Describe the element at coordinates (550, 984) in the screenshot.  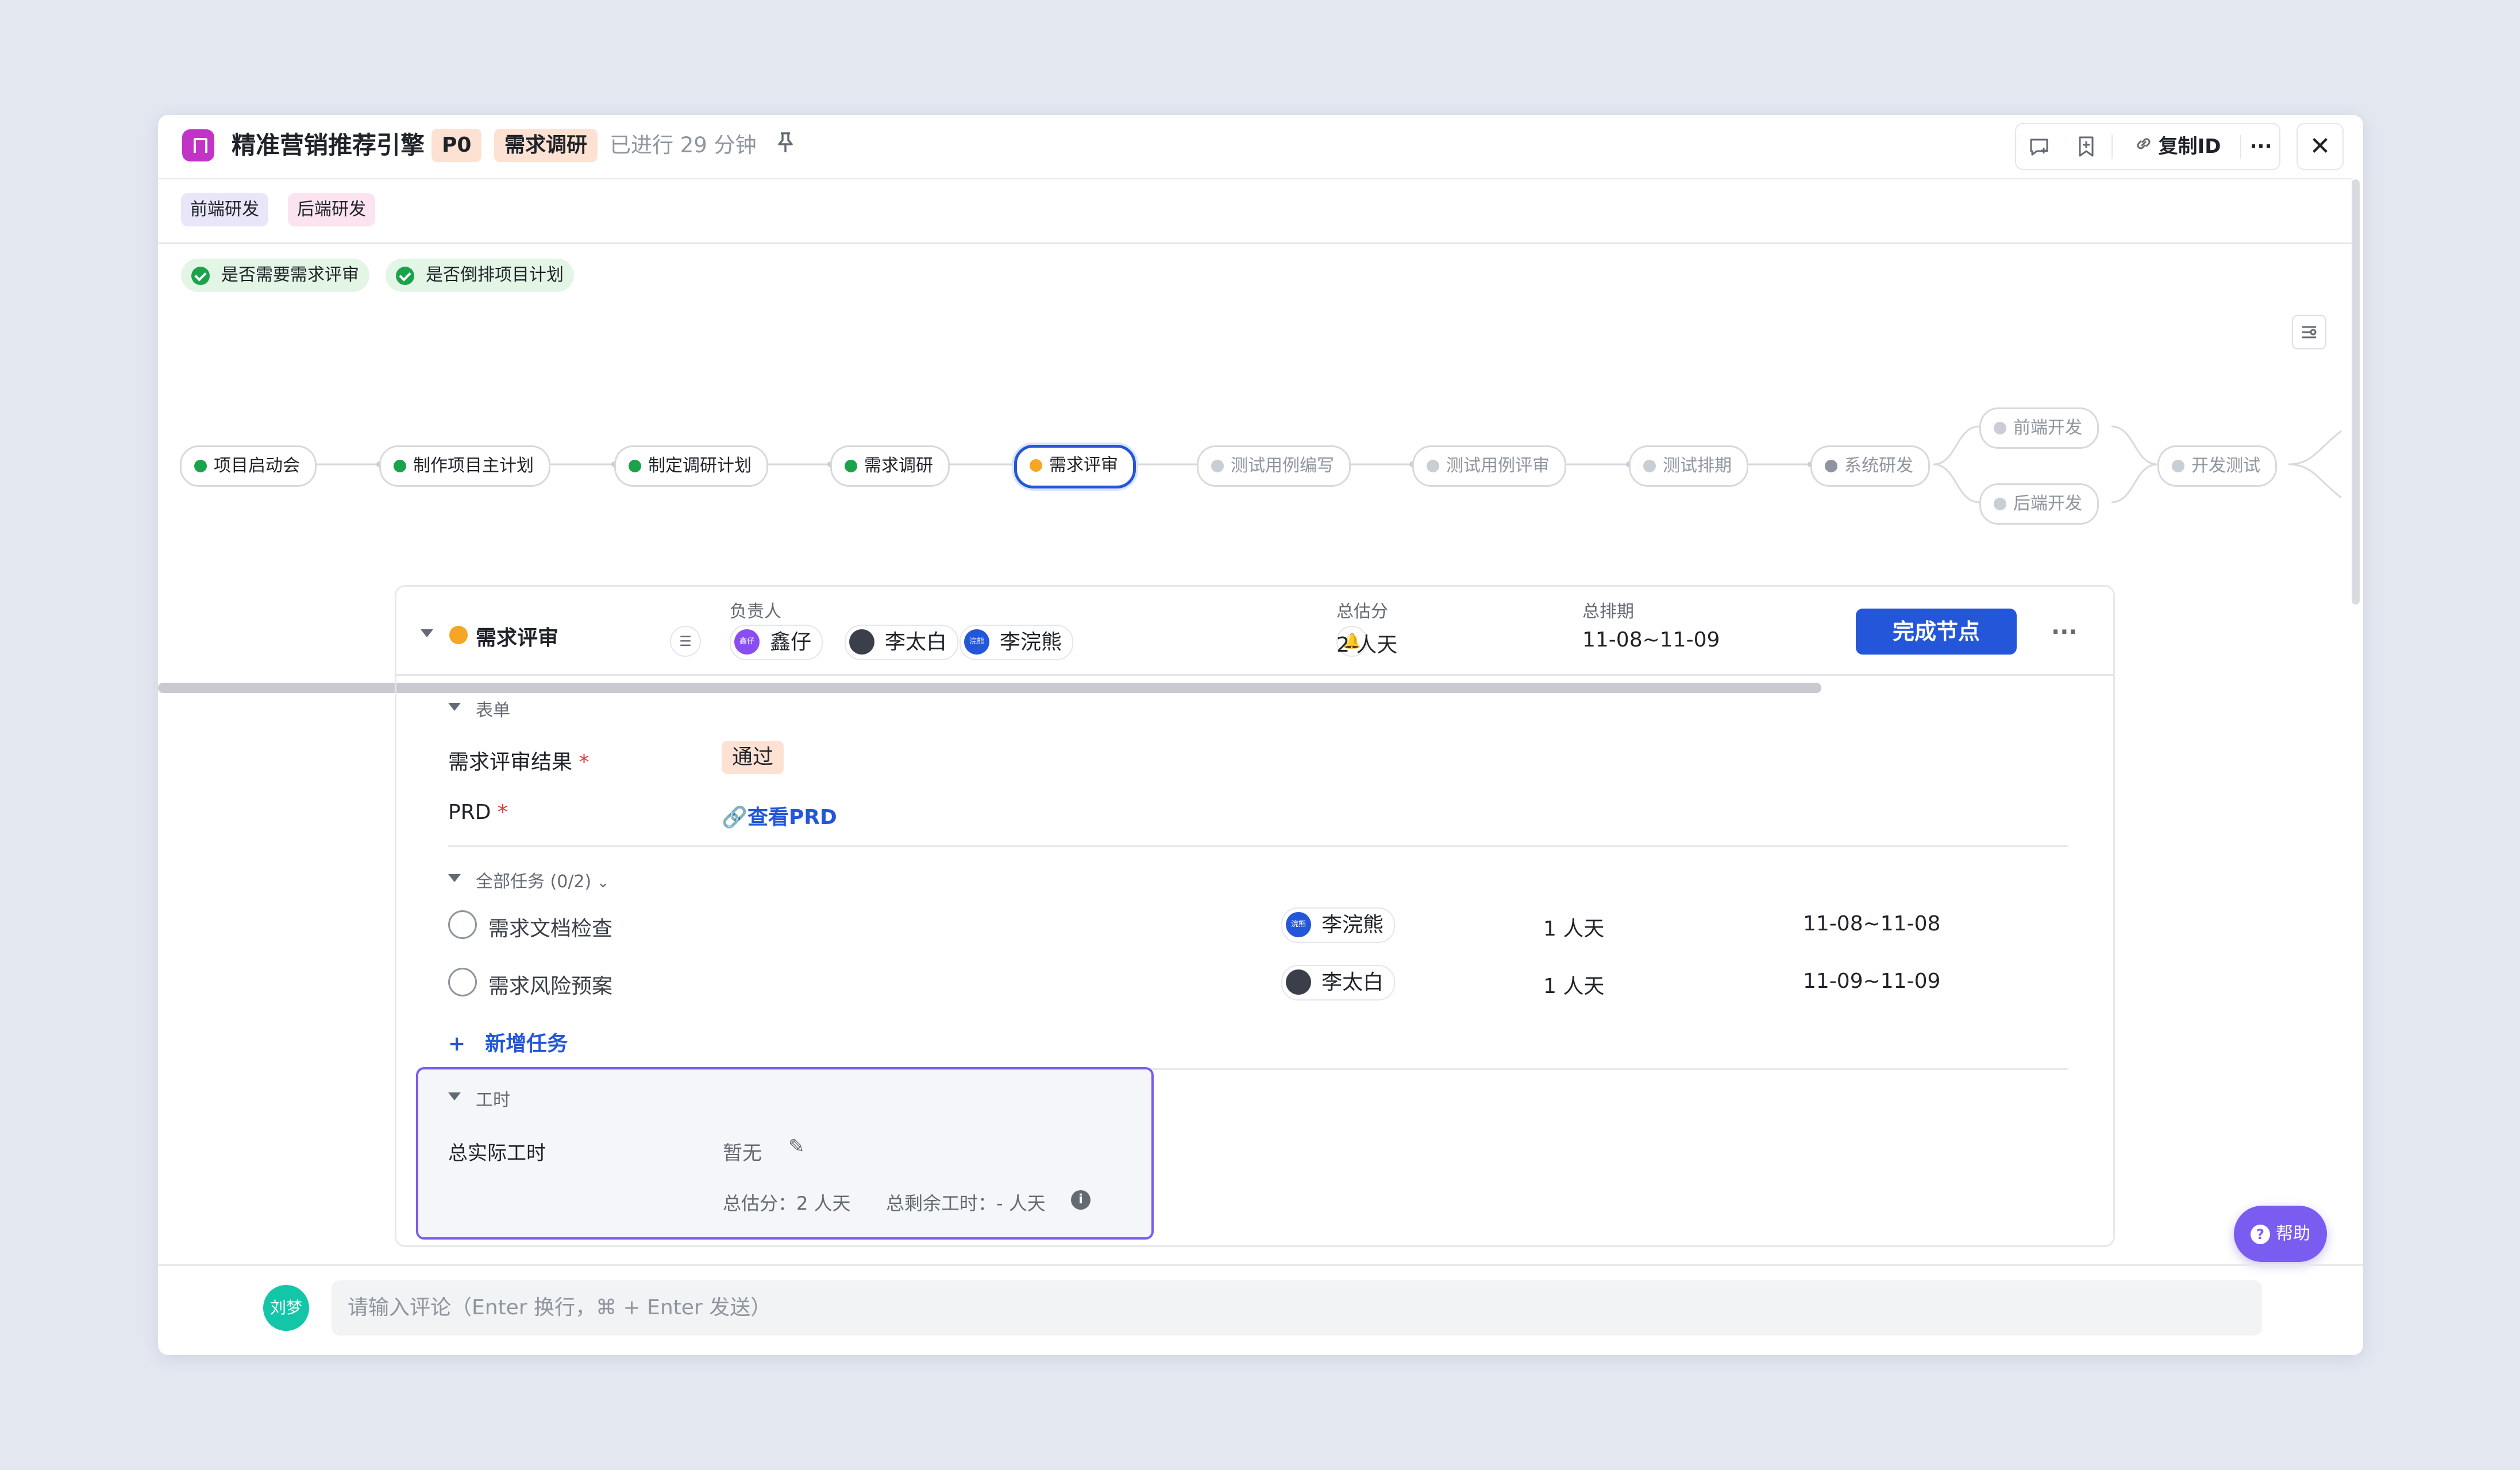
I see `task-name: 需求风险预案` at that location.